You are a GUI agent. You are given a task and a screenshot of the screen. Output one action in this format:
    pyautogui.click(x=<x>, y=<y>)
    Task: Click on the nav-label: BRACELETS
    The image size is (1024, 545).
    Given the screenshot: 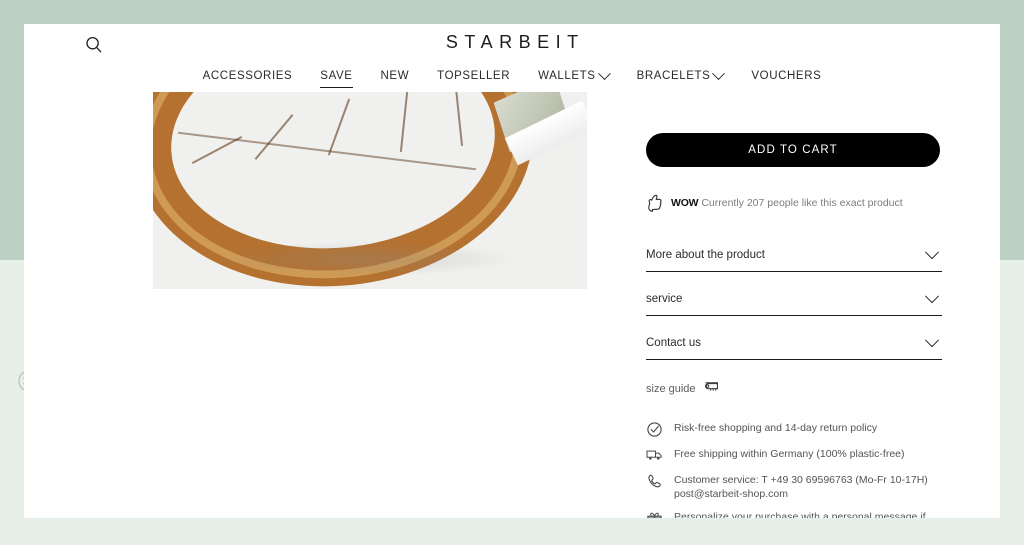 What is the action you would take?
    pyautogui.click(x=673, y=76)
    